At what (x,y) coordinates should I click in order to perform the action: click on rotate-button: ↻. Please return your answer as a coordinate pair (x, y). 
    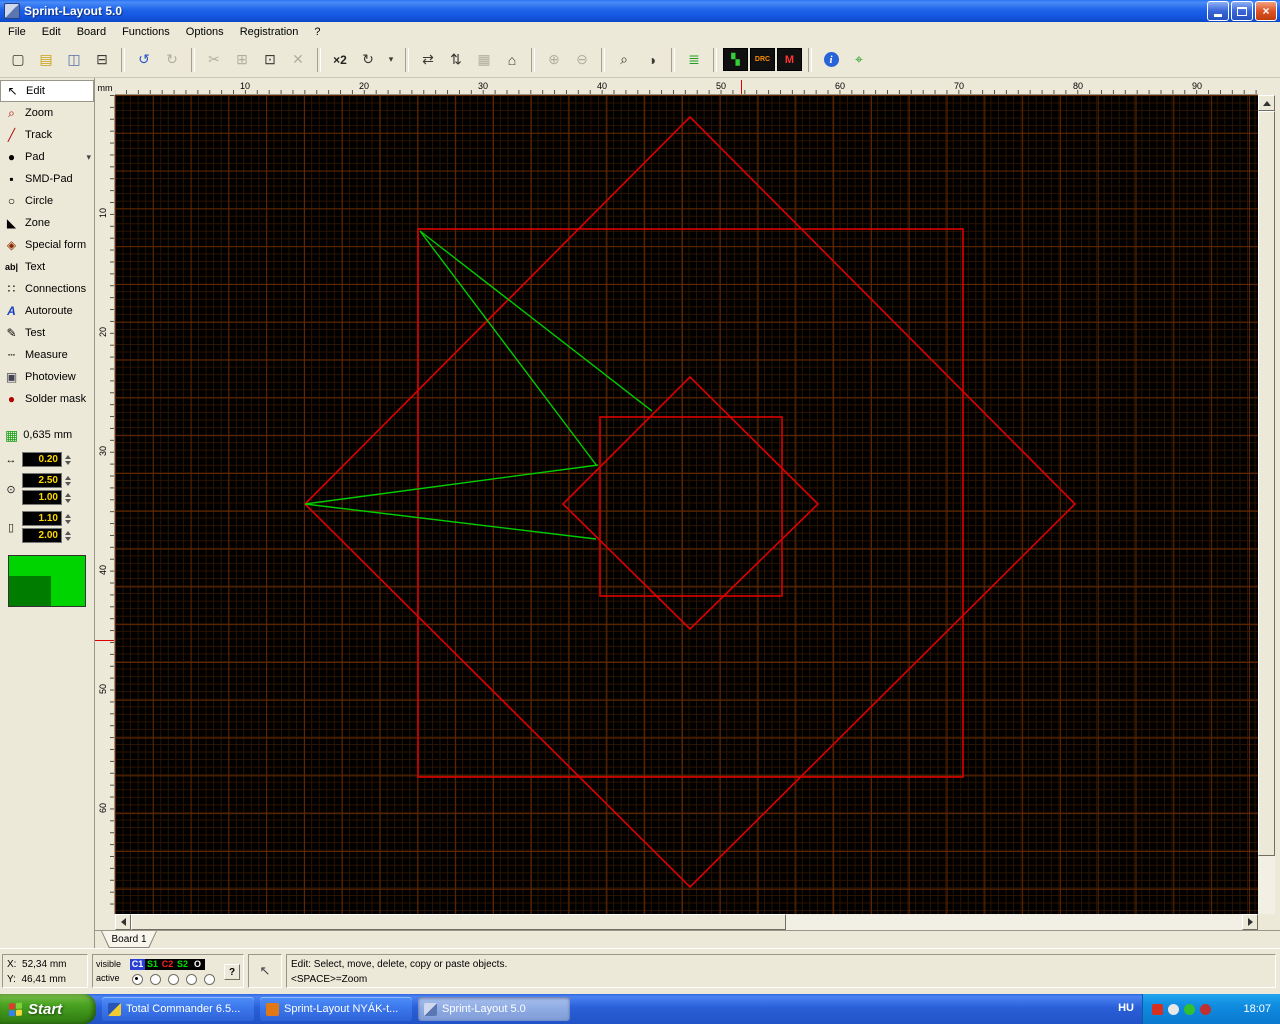
    Looking at the image, I should click on (368, 60).